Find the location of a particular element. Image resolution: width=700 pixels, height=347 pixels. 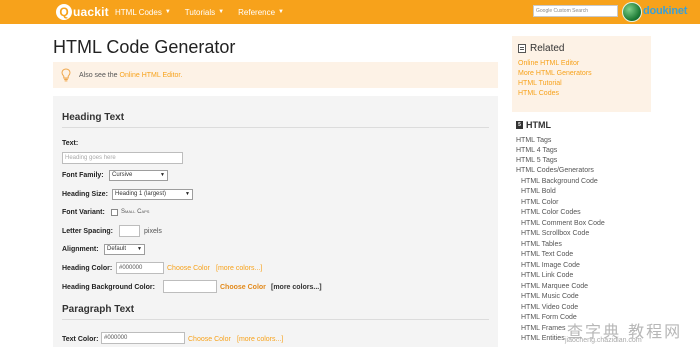

sidebar-sublink: HTML Tables is located at coordinates (541, 244).